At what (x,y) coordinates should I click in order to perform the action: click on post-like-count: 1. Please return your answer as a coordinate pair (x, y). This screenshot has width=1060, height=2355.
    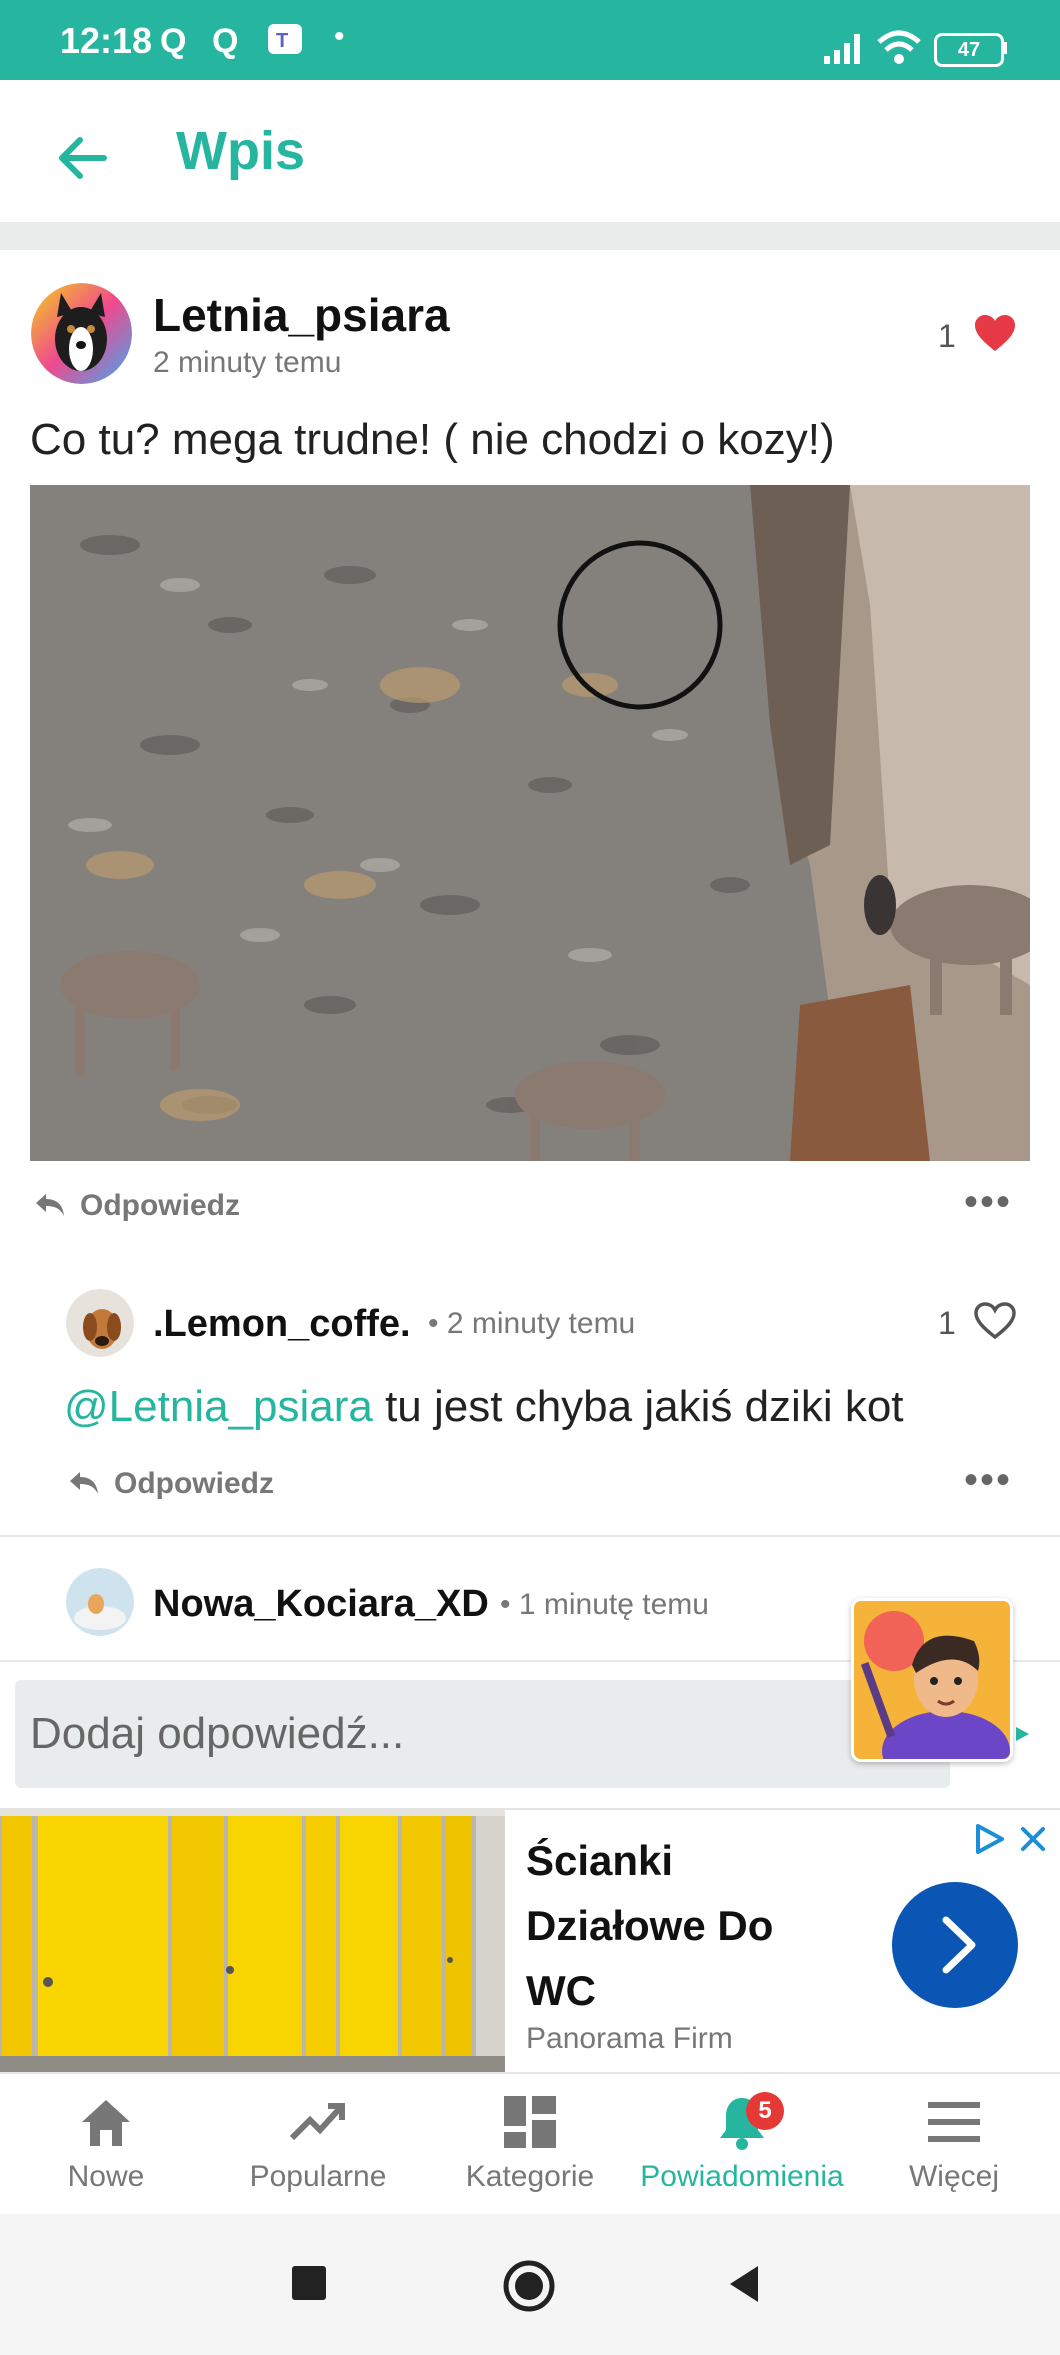
    Looking at the image, I should click on (947, 336).